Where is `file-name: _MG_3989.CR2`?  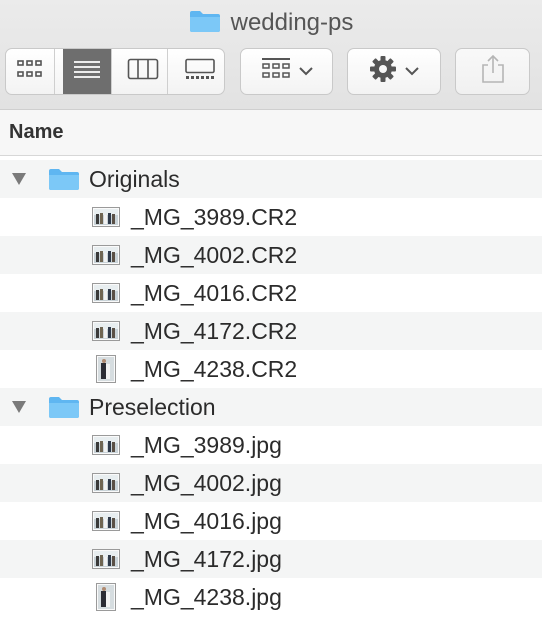
file-name: _MG_3989.CR2 is located at coordinates (214, 216).